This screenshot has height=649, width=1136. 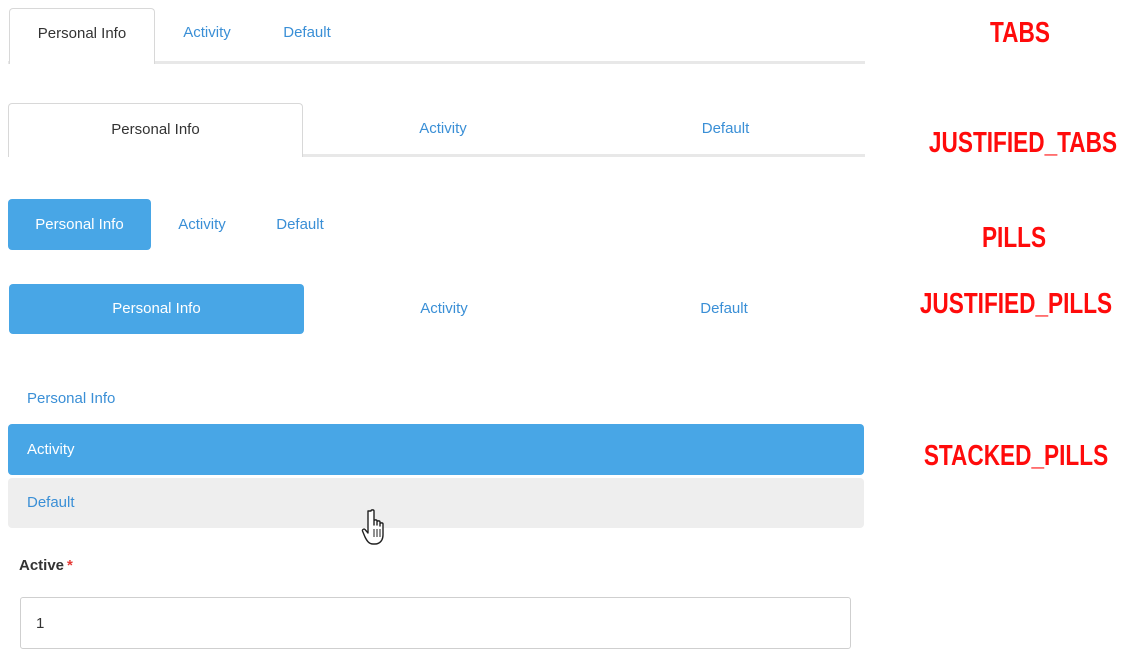 What do you see at coordinates (1016, 456) in the screenshot?
I see `annotation-stacked-pills: STACKED_PILLS` at bounding box center [1016, 456].